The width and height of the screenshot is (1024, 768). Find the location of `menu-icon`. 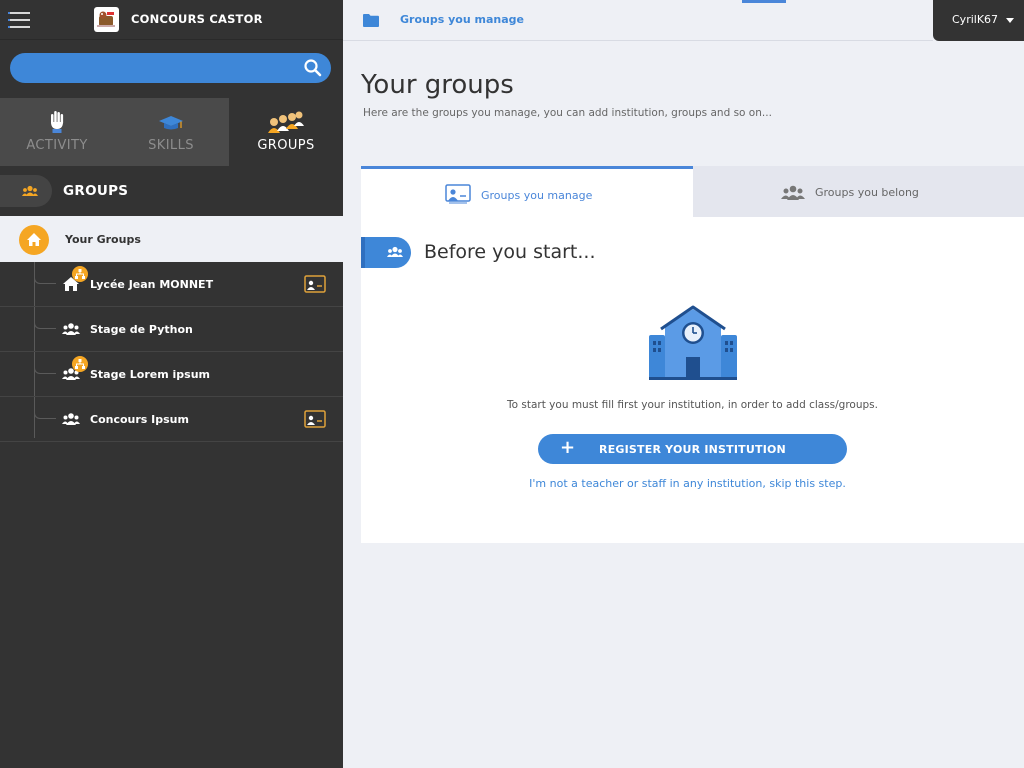

menu-icon is located at coordinates (20, 20).